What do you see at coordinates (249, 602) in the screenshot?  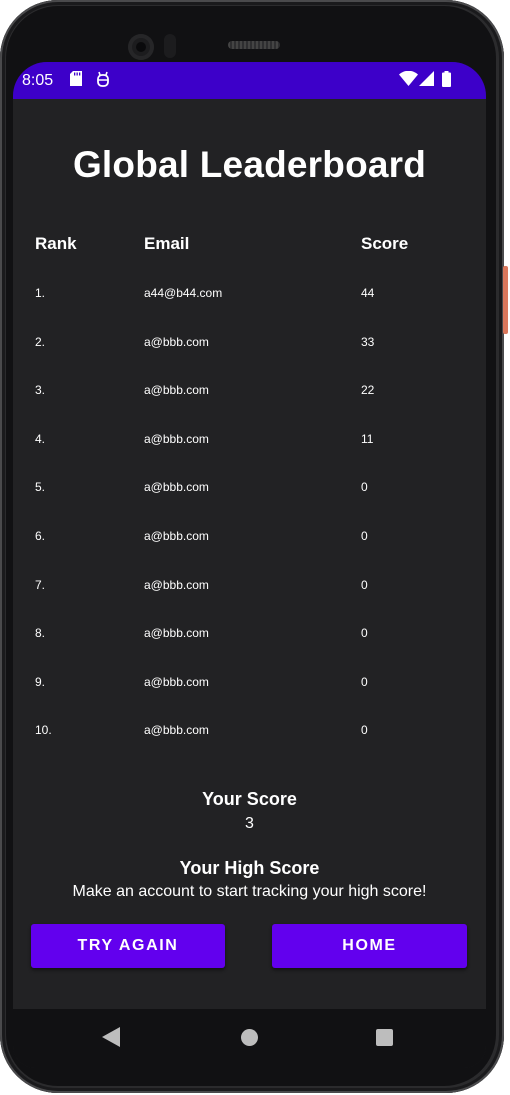 I see `table-row: 7. a@bbb.com 0` at bounding box center [249, 602].